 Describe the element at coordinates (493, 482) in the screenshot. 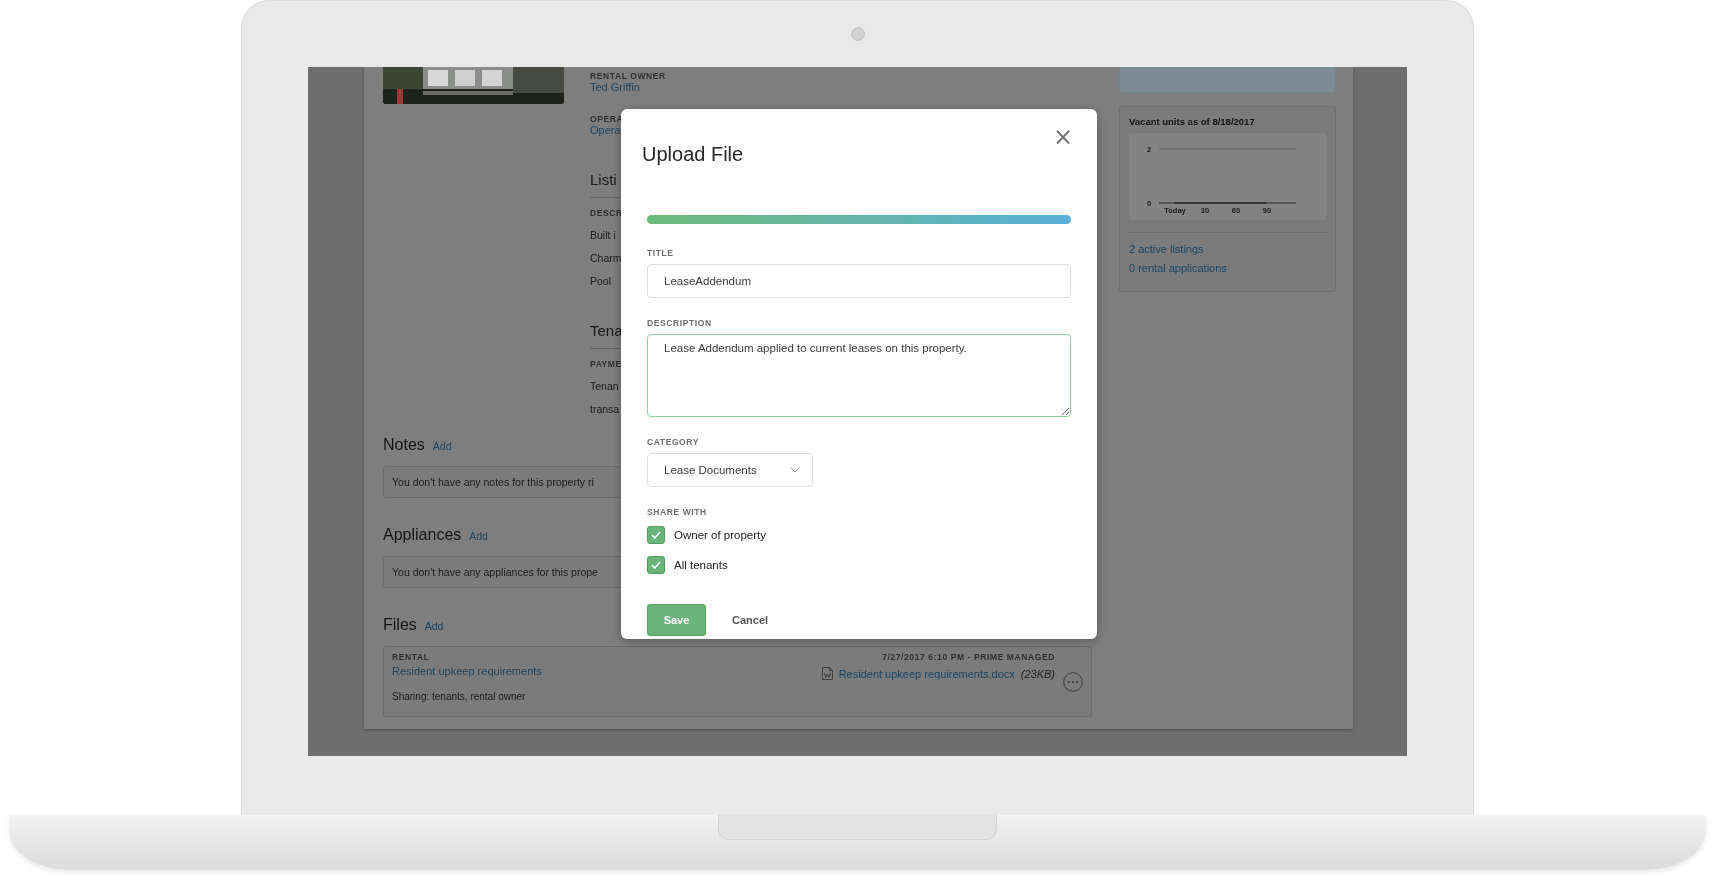

I see `empty-message: You don't have any notes for this property ri` at that location.